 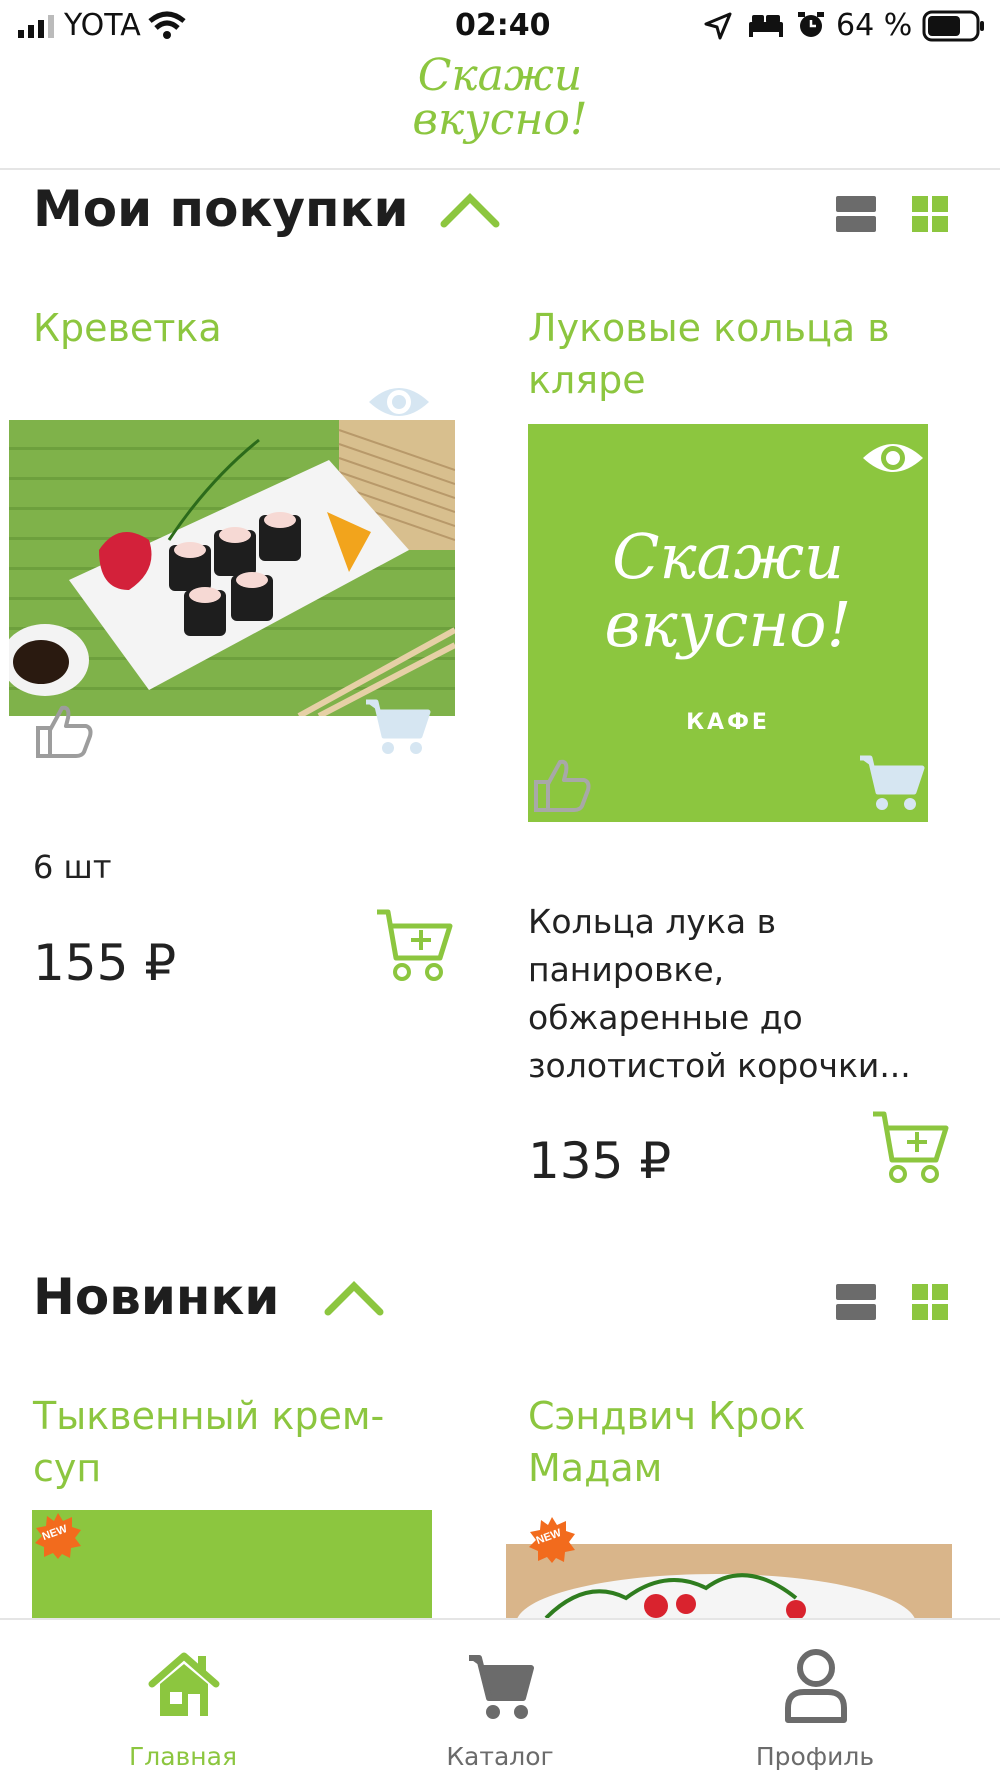 What do you see at coordinates (183, 1756) in the screenshot?
I see `tab-label-home: Главная` at bounding box center [183, 1756].